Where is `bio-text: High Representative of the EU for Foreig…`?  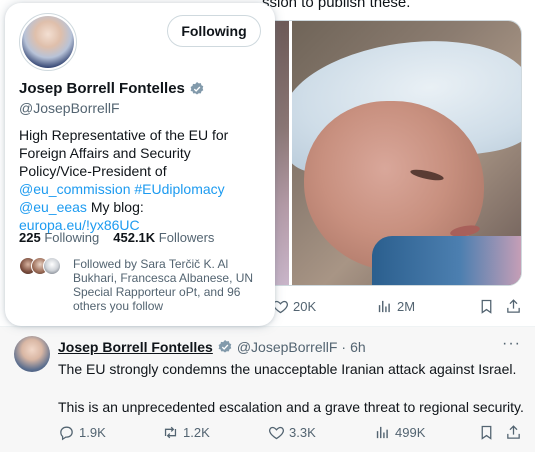 bio-text: High Representative of the EU for Foreig… is located at coordinates (124, 153).